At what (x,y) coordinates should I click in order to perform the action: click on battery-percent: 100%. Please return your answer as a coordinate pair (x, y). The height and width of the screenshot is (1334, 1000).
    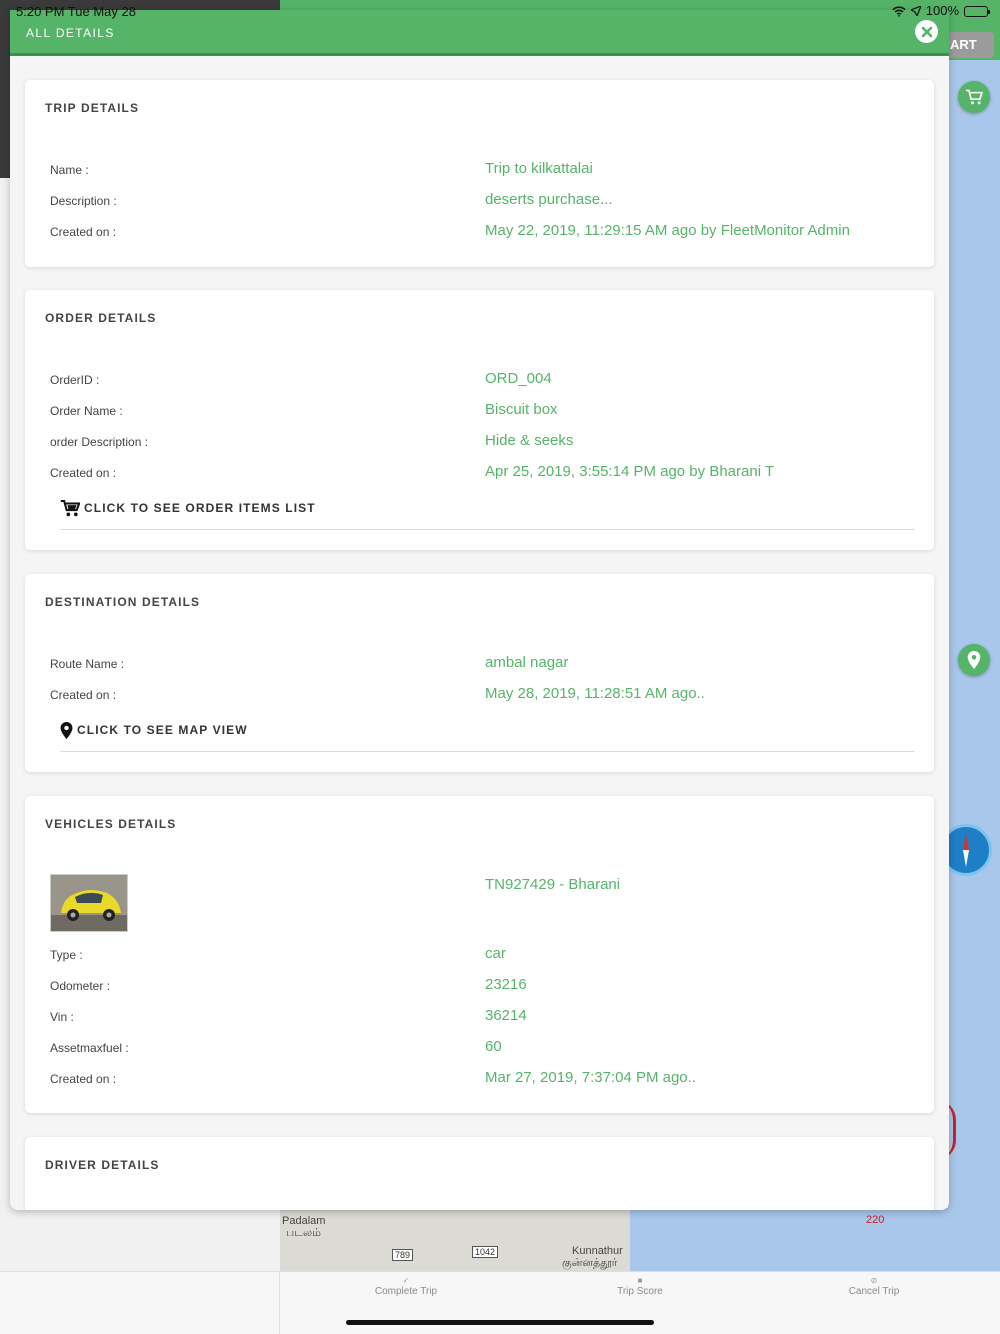
    Looking at the image, I should click on (942, 10).